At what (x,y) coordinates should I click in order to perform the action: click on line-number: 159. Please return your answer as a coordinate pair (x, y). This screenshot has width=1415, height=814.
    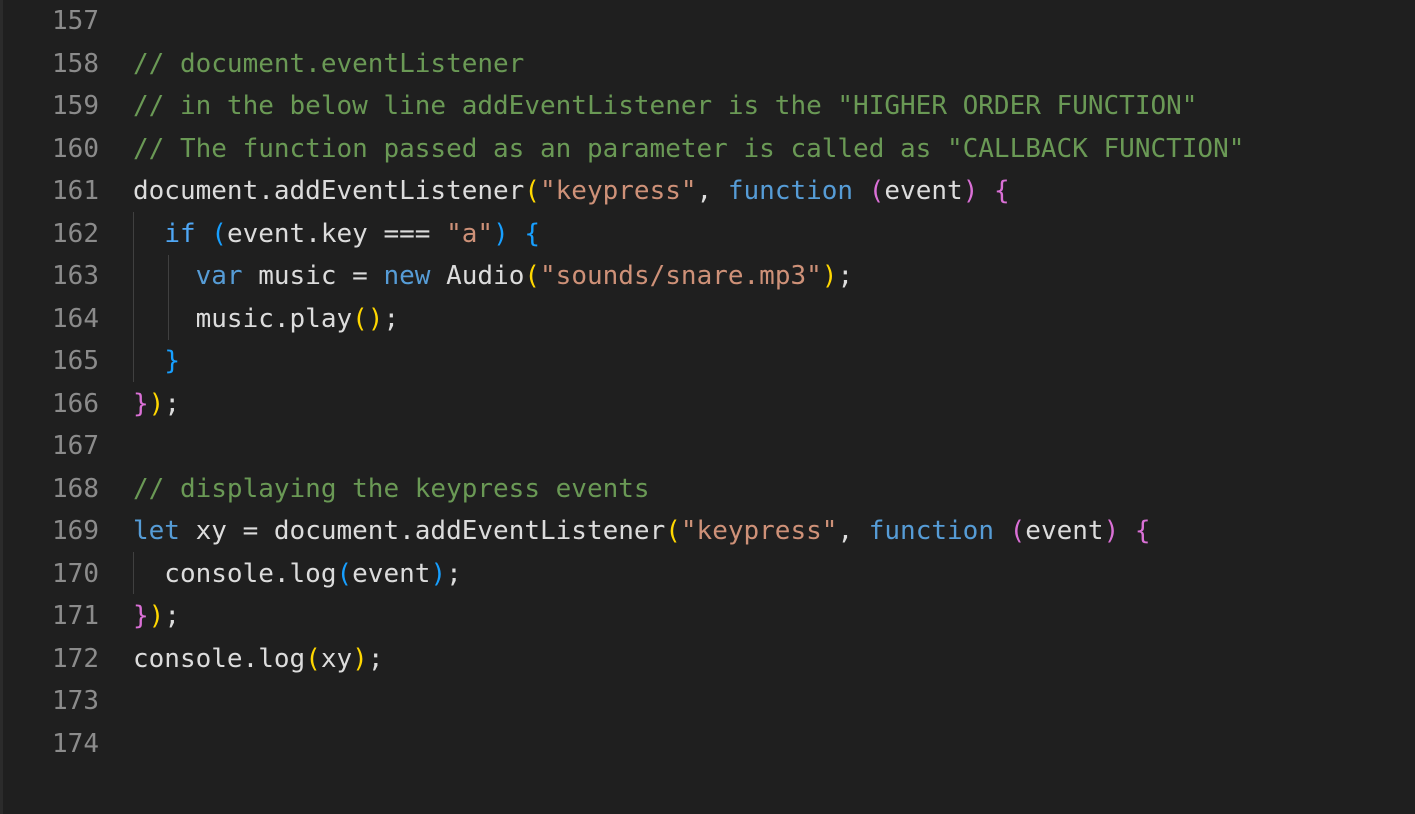
    Looking at the image, I should click on (75, 106).